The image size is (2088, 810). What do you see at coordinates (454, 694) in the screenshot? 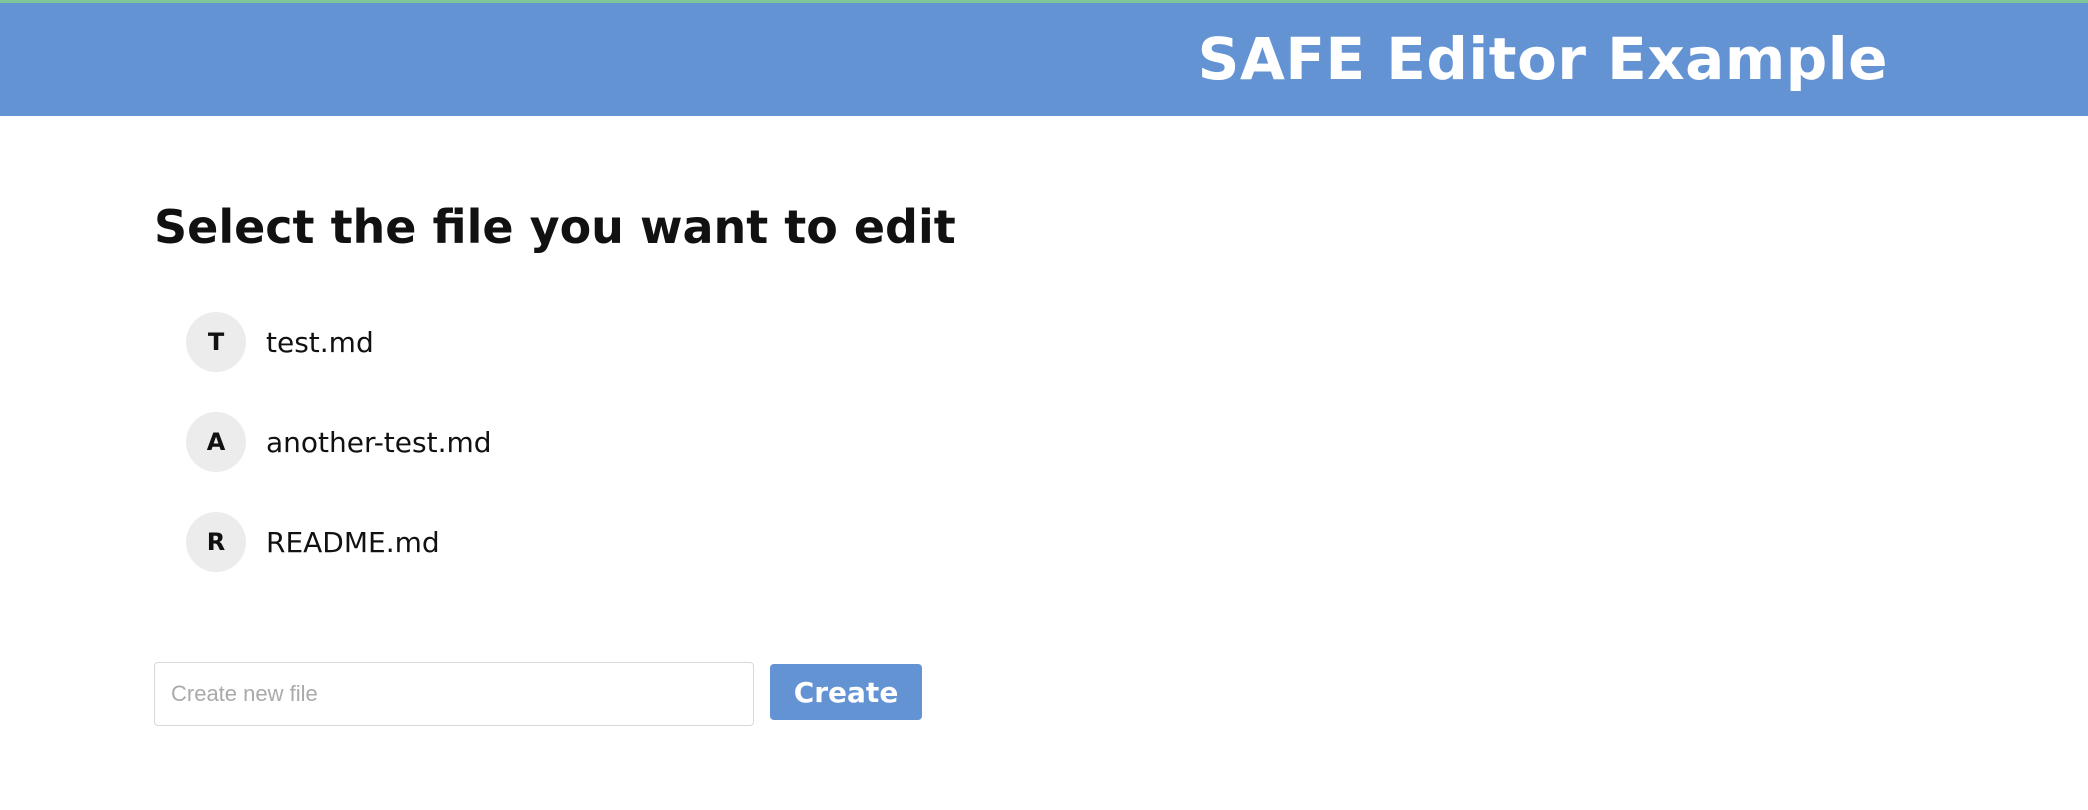
I see `new-file-input` at bounding box center [454, 694].